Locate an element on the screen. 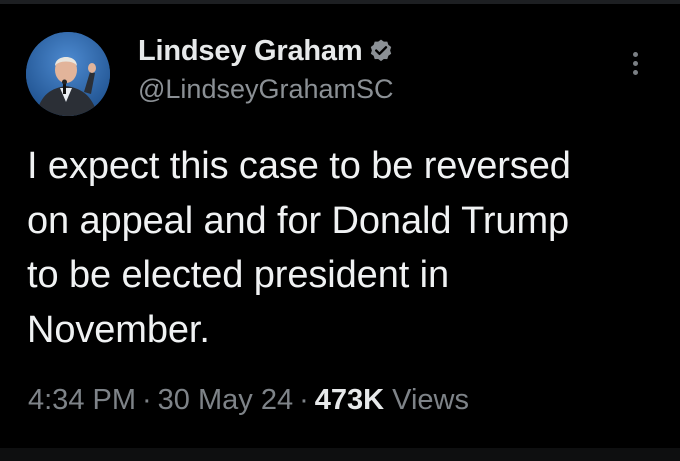  top-divider is located at coordinates (340, 2).